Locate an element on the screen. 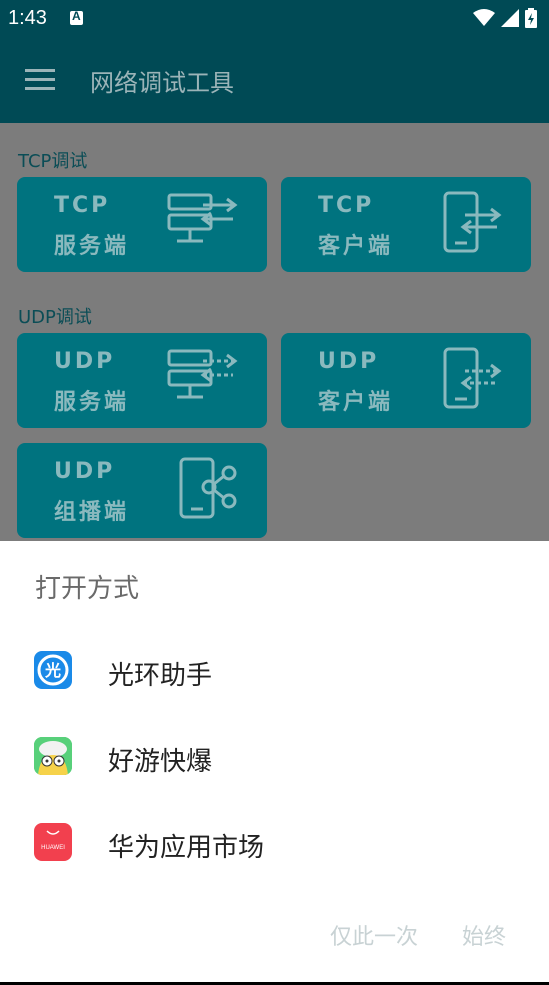 This screenshot has height=985, width=549. status-icons is located at coordinates (505, 18).